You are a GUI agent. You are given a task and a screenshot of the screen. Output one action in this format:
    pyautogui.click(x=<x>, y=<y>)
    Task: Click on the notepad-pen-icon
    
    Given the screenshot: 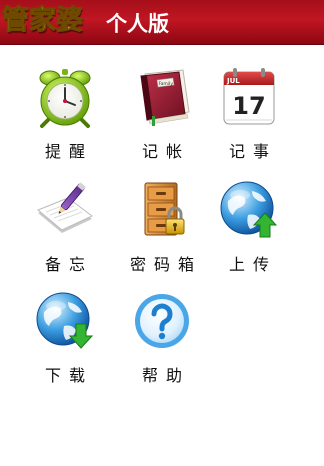 What is the action you would take?
    pyautogui.click(x=65, y=210)
    